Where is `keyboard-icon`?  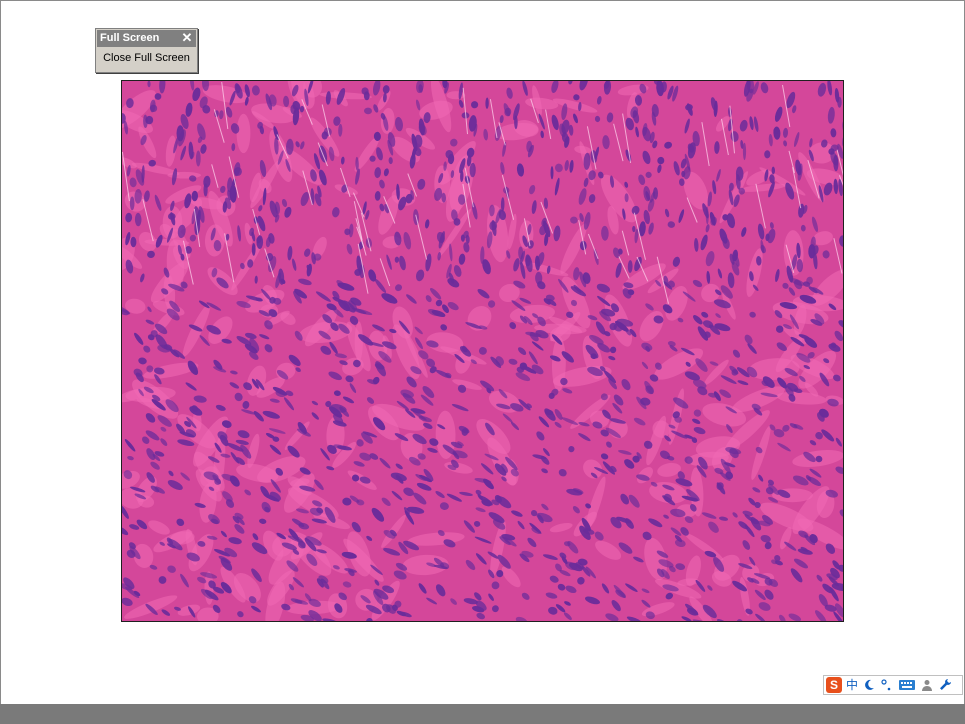
keyboard-icon is located at coordinates (907, 685).